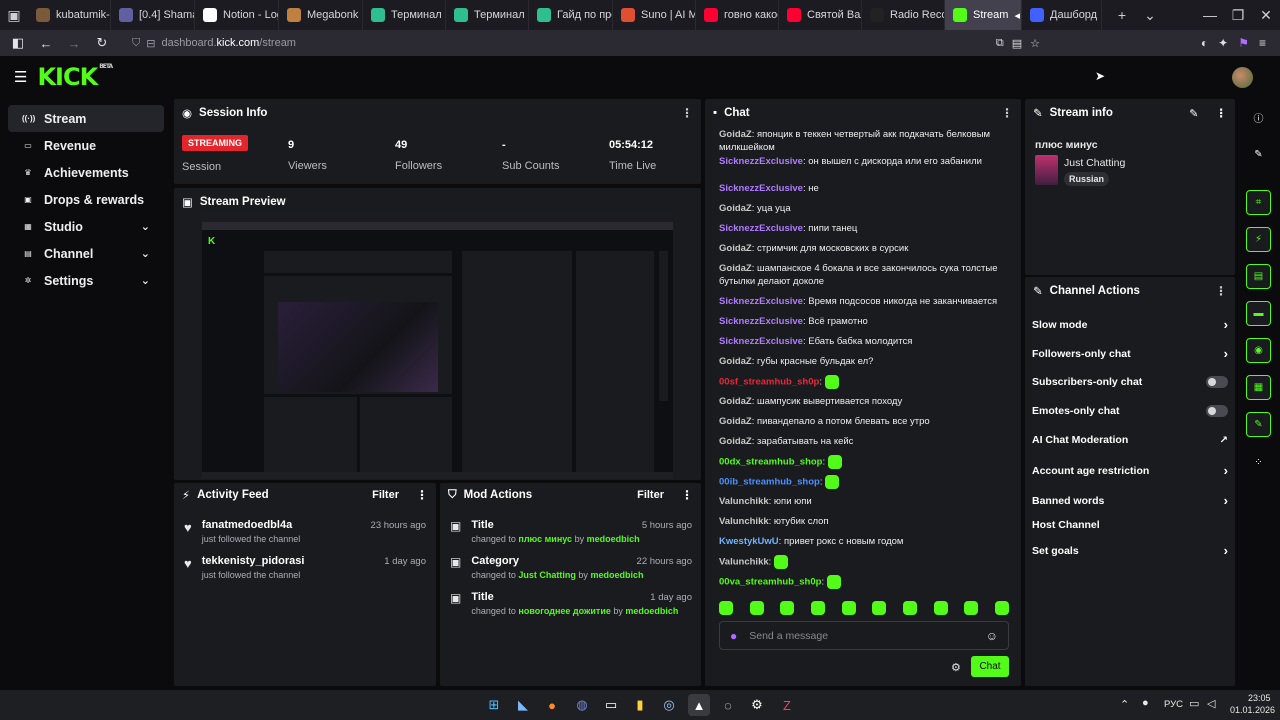 The width and height of the screenshot is (1280, 720). Describe the element at coordinates (787, 705) in the screenshot. I see `app-z-icon: Z` at that location.